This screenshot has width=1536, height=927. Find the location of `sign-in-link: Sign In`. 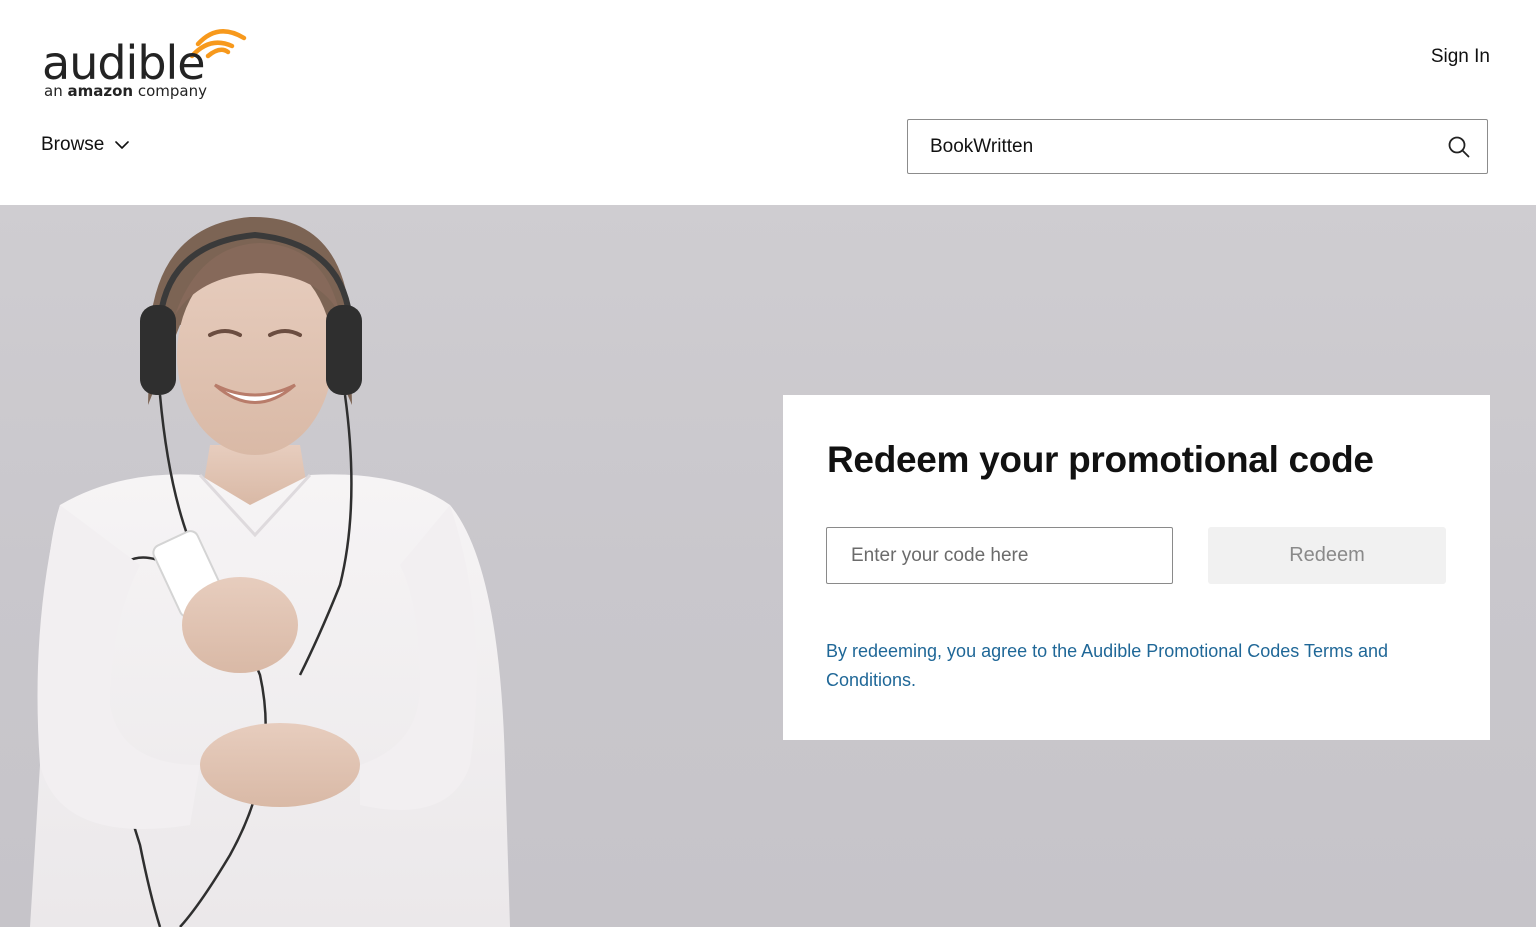

sign-in-link: Sign In is located at coordinates (1460, 57).